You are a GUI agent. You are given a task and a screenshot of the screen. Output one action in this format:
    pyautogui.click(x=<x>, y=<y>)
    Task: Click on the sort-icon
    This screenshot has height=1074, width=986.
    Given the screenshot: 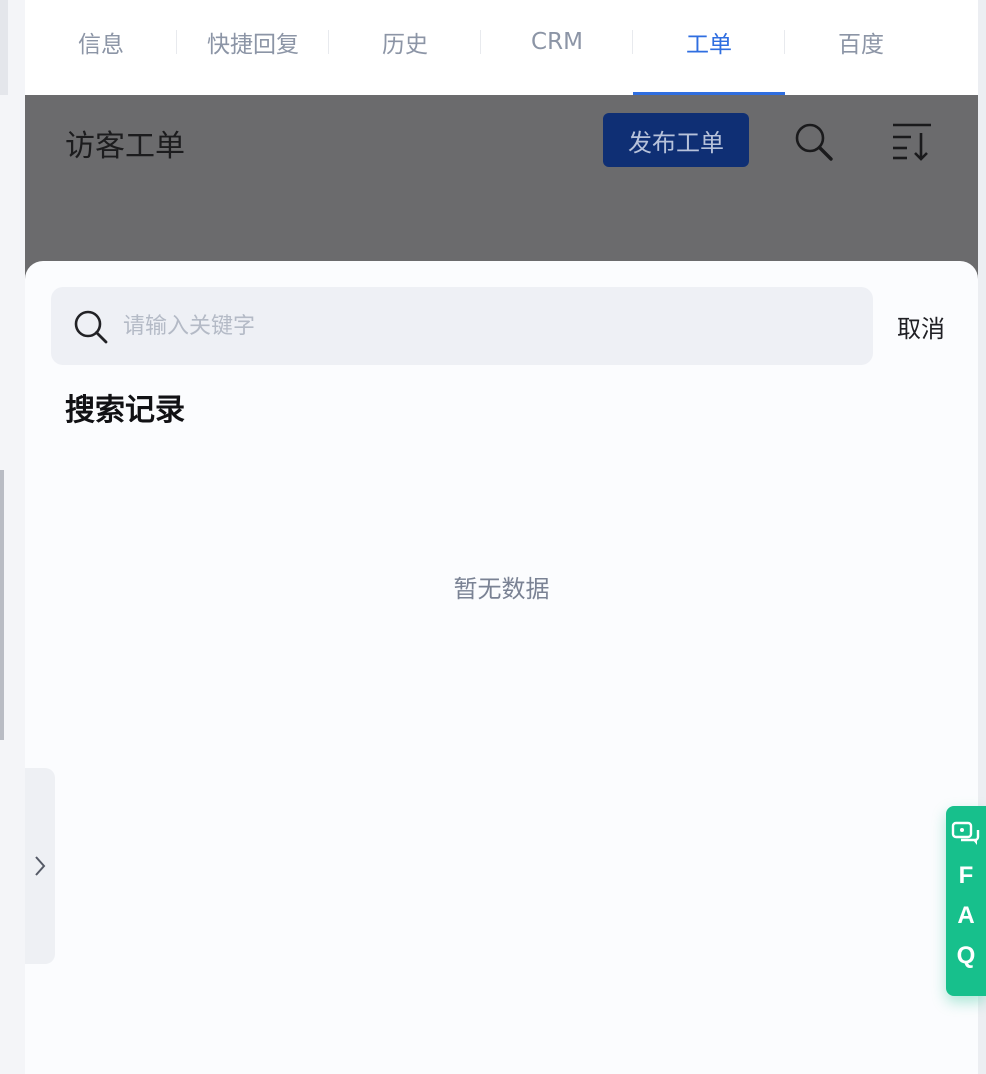 What is the action you would take?
    pyautogui.click(x=913, y=141)
    